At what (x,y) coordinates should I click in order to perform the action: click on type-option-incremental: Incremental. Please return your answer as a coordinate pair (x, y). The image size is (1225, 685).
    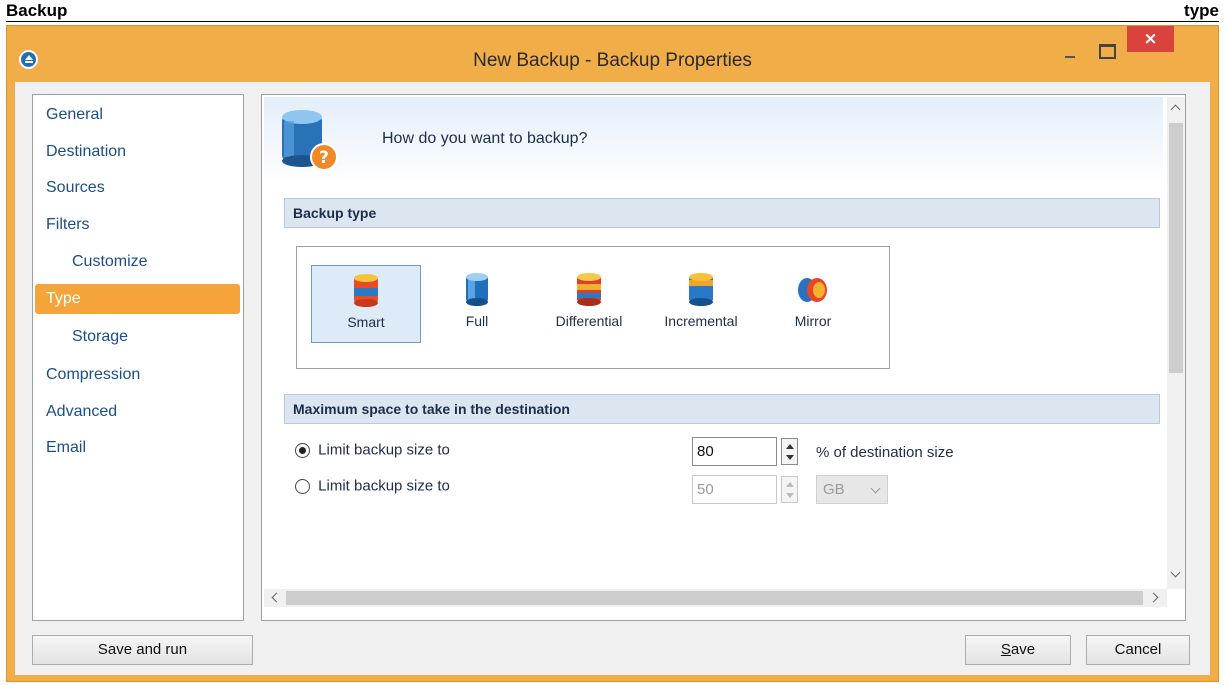
    Looking at the image, I should click on (701, 304).